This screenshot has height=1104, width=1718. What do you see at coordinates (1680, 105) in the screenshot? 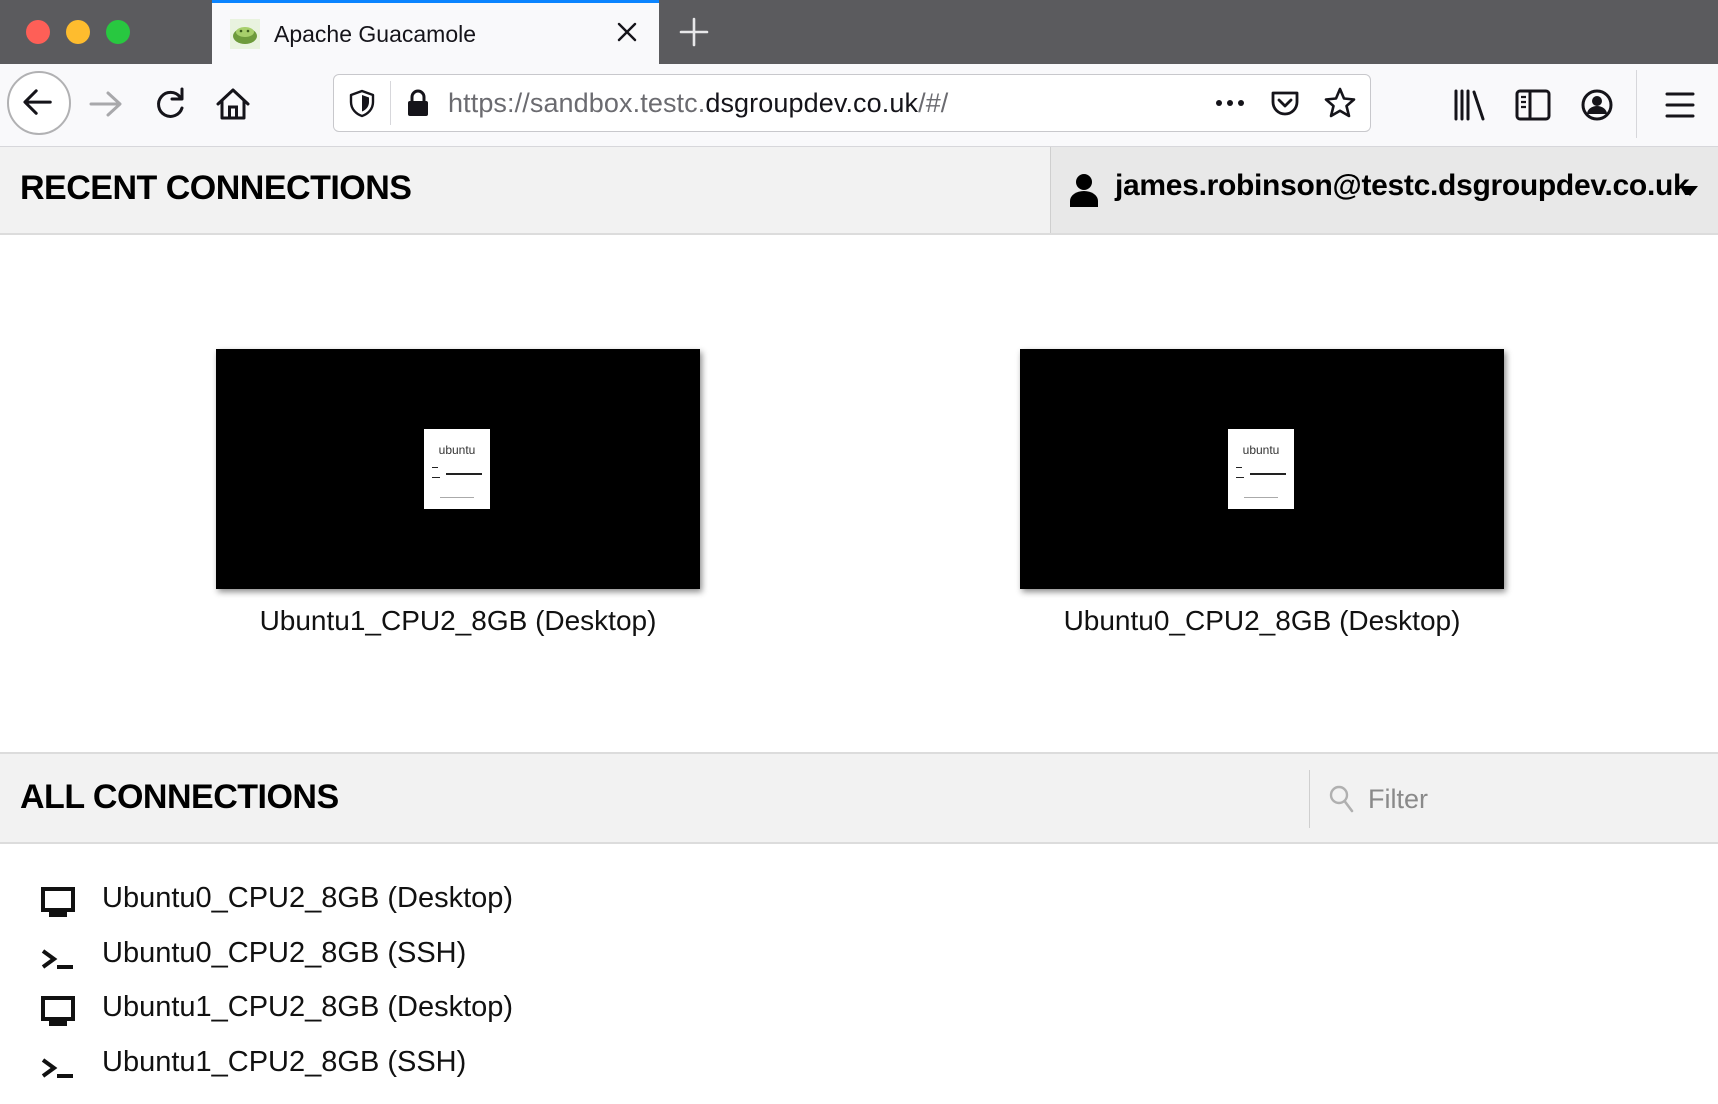
I see `menu-icon` at bounding box center [1680, 105].